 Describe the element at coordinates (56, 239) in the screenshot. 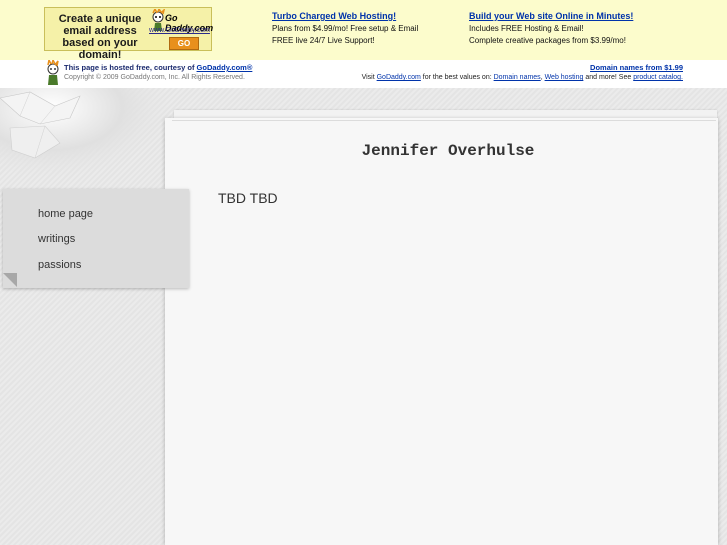

I see `nav-item-writings: writings` at that location.